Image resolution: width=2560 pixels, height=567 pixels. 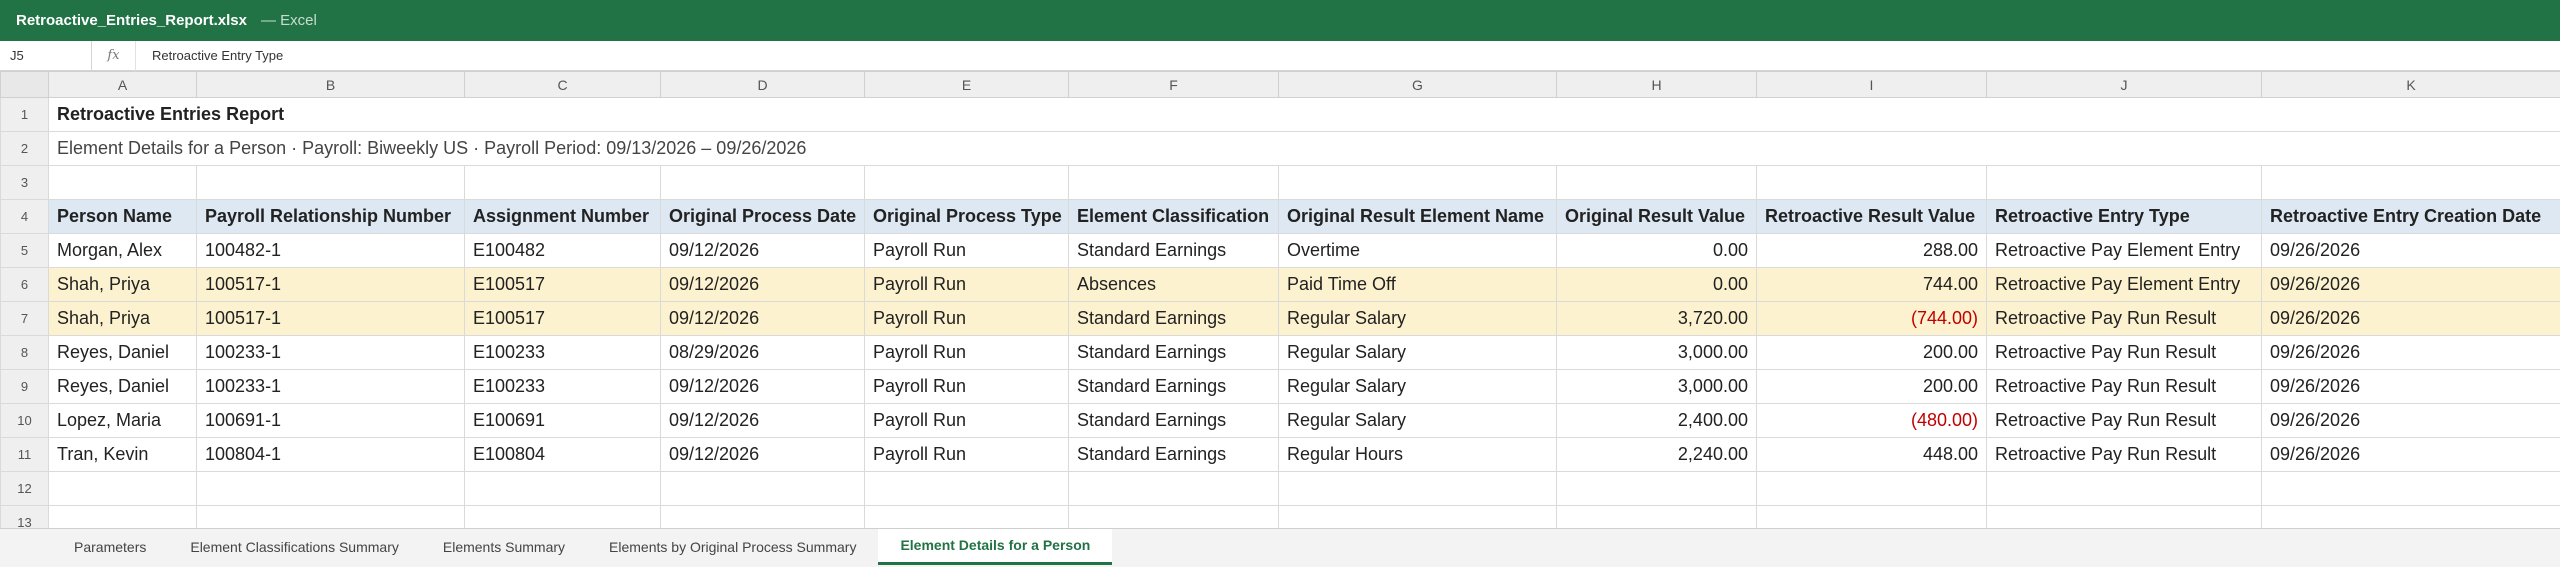 I want to click on row-header: 4, so click(x=24, y=216).